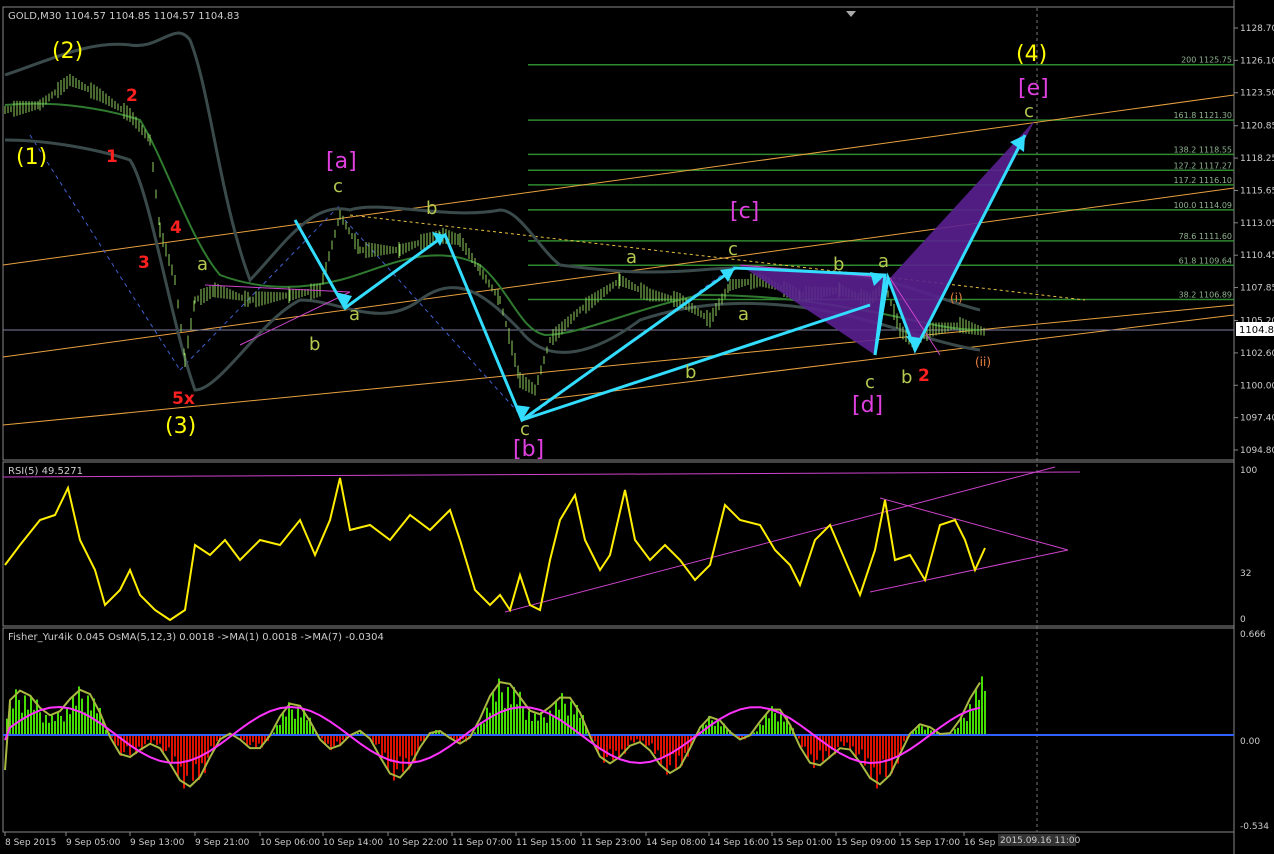 This screenshot has width=1274, height=854. I want to click on olive-b-1: b, so click(431, 208).